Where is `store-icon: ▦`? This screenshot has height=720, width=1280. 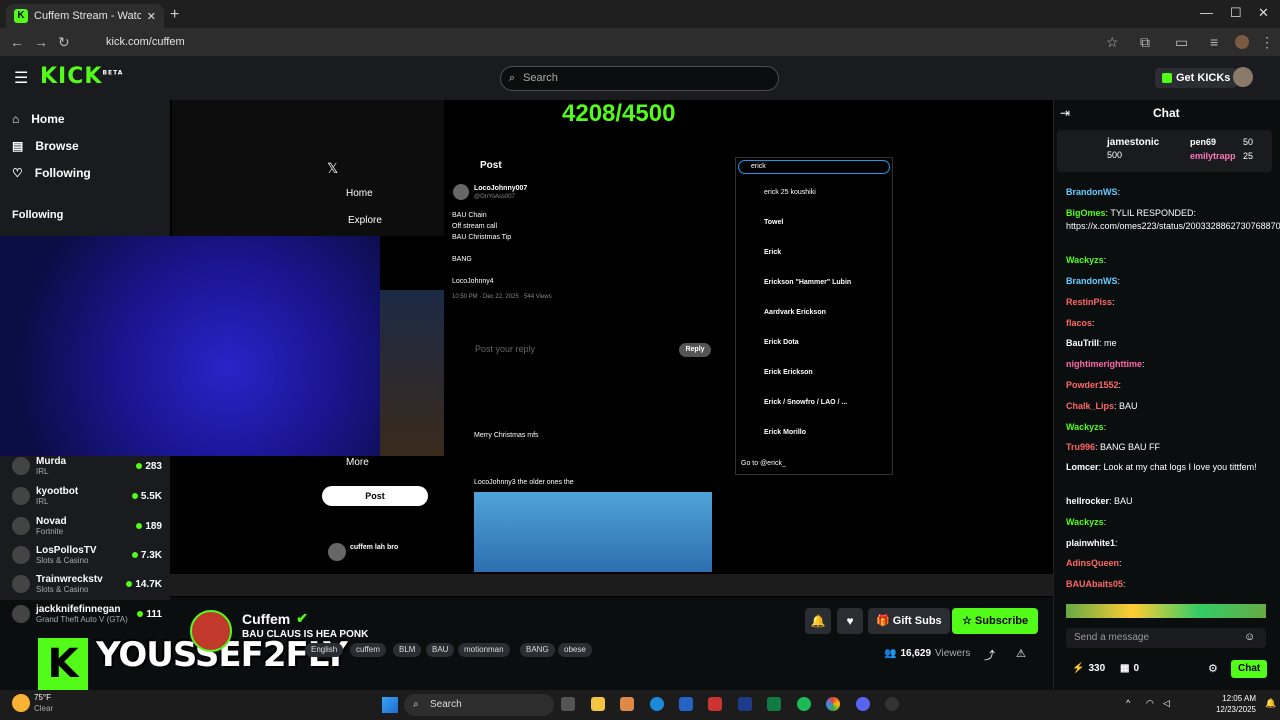 store-icon: ▦ is located at coordinates (1125, 668).